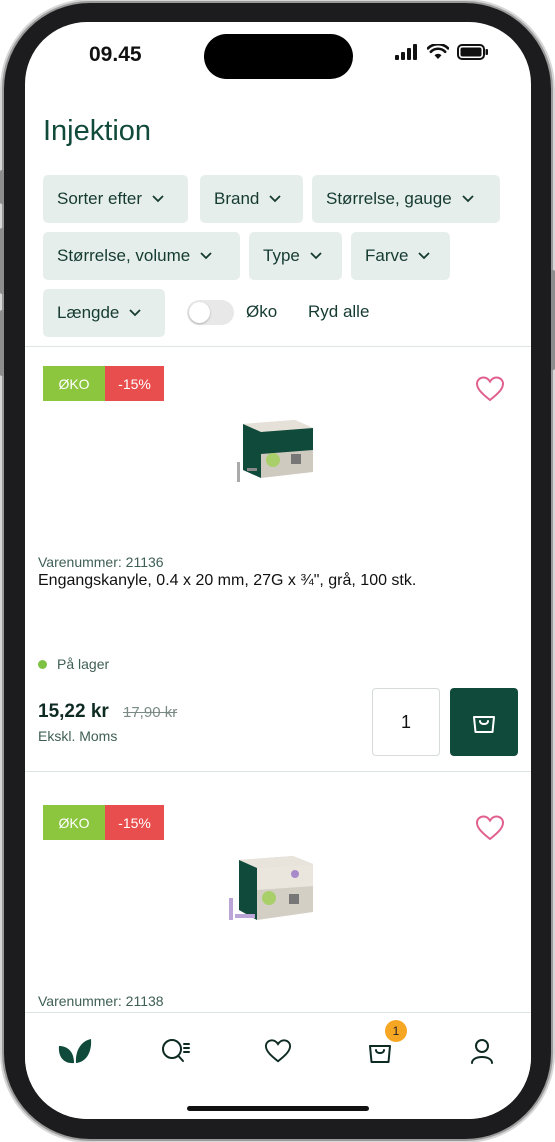 The image size is (555, 1142). Describe the element at coordinates (124, 255) in the screenshot. I see `filter-volume-label: Størrelse, volume` at that location.